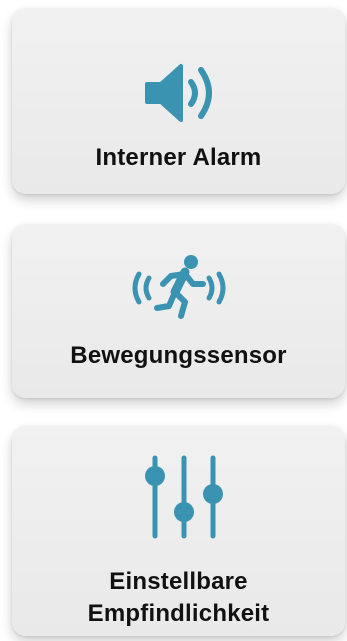 The image size is (347, 641). What do you see at coordinates (178, 287) in the screenshot?
I see `running-person-icon` at bounding box center [178, 287].